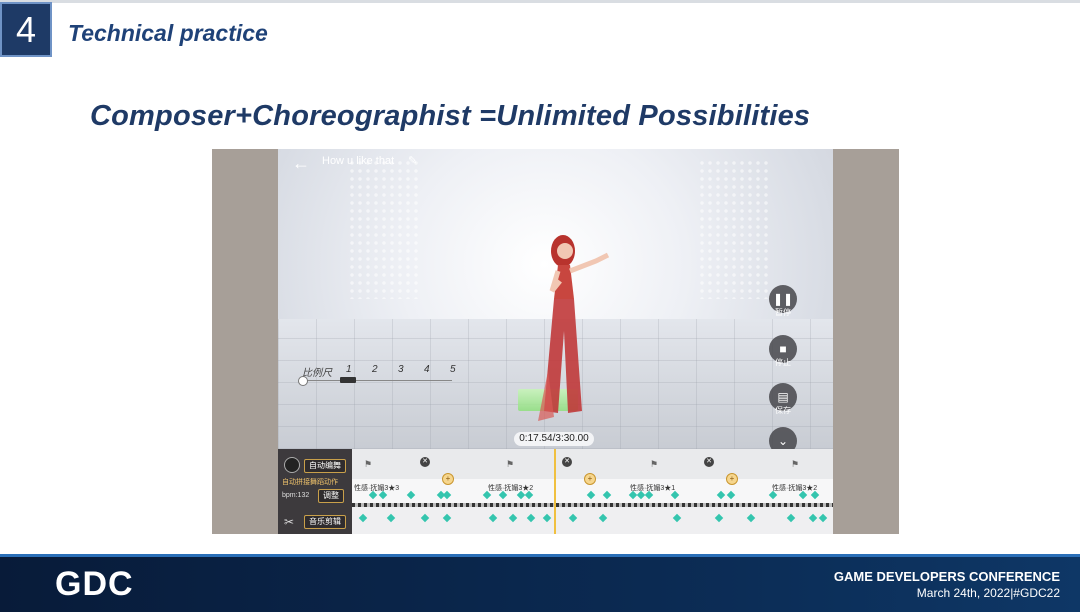  I want to click on segment-label: 性感·抚媚3★3, so click(377, 488).